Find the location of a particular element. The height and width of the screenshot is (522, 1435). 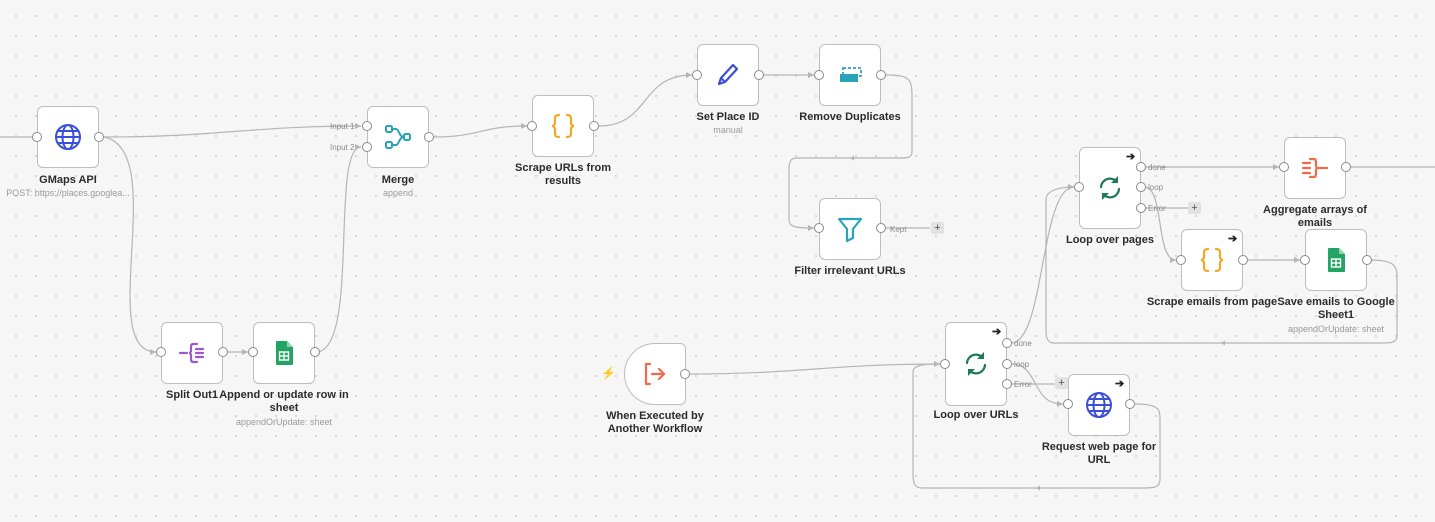

title-line: Append or update row in is located at coordinates (284, 395).